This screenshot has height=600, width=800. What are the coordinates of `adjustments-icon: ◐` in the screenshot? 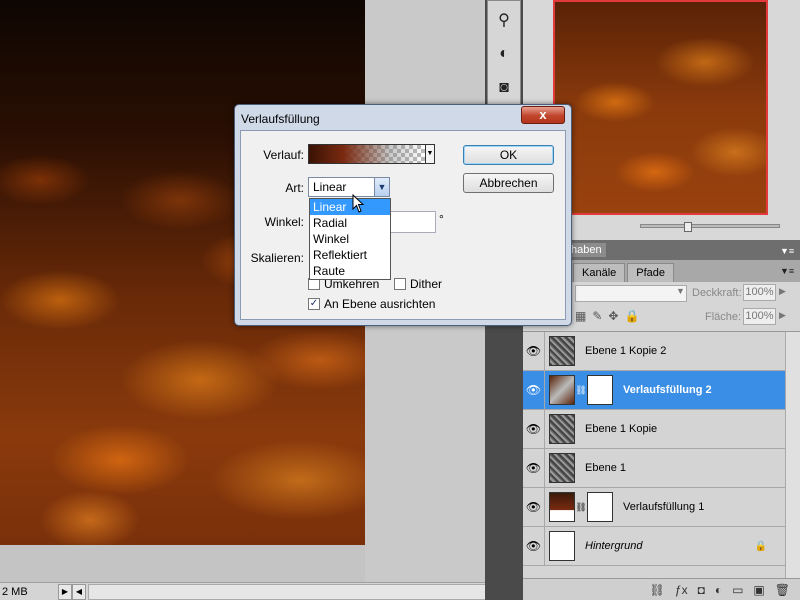 It's located at (504, 54).